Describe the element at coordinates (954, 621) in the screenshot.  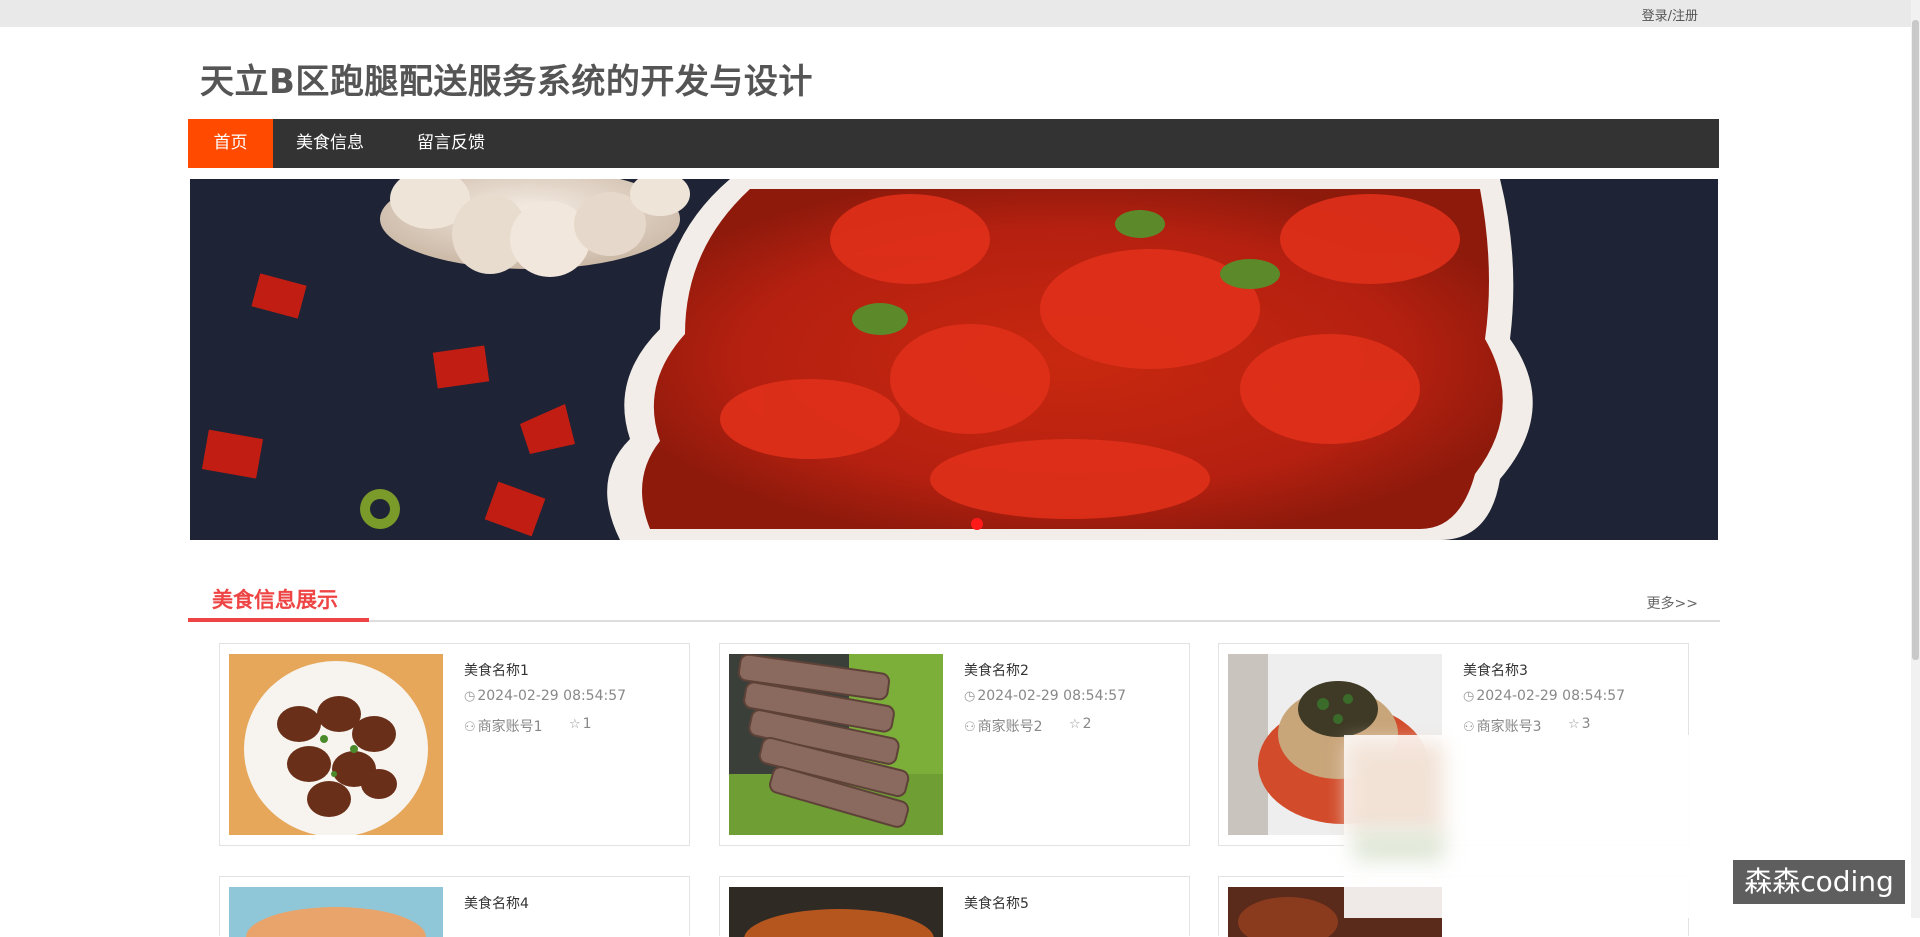
I see `section-divider` at that location.